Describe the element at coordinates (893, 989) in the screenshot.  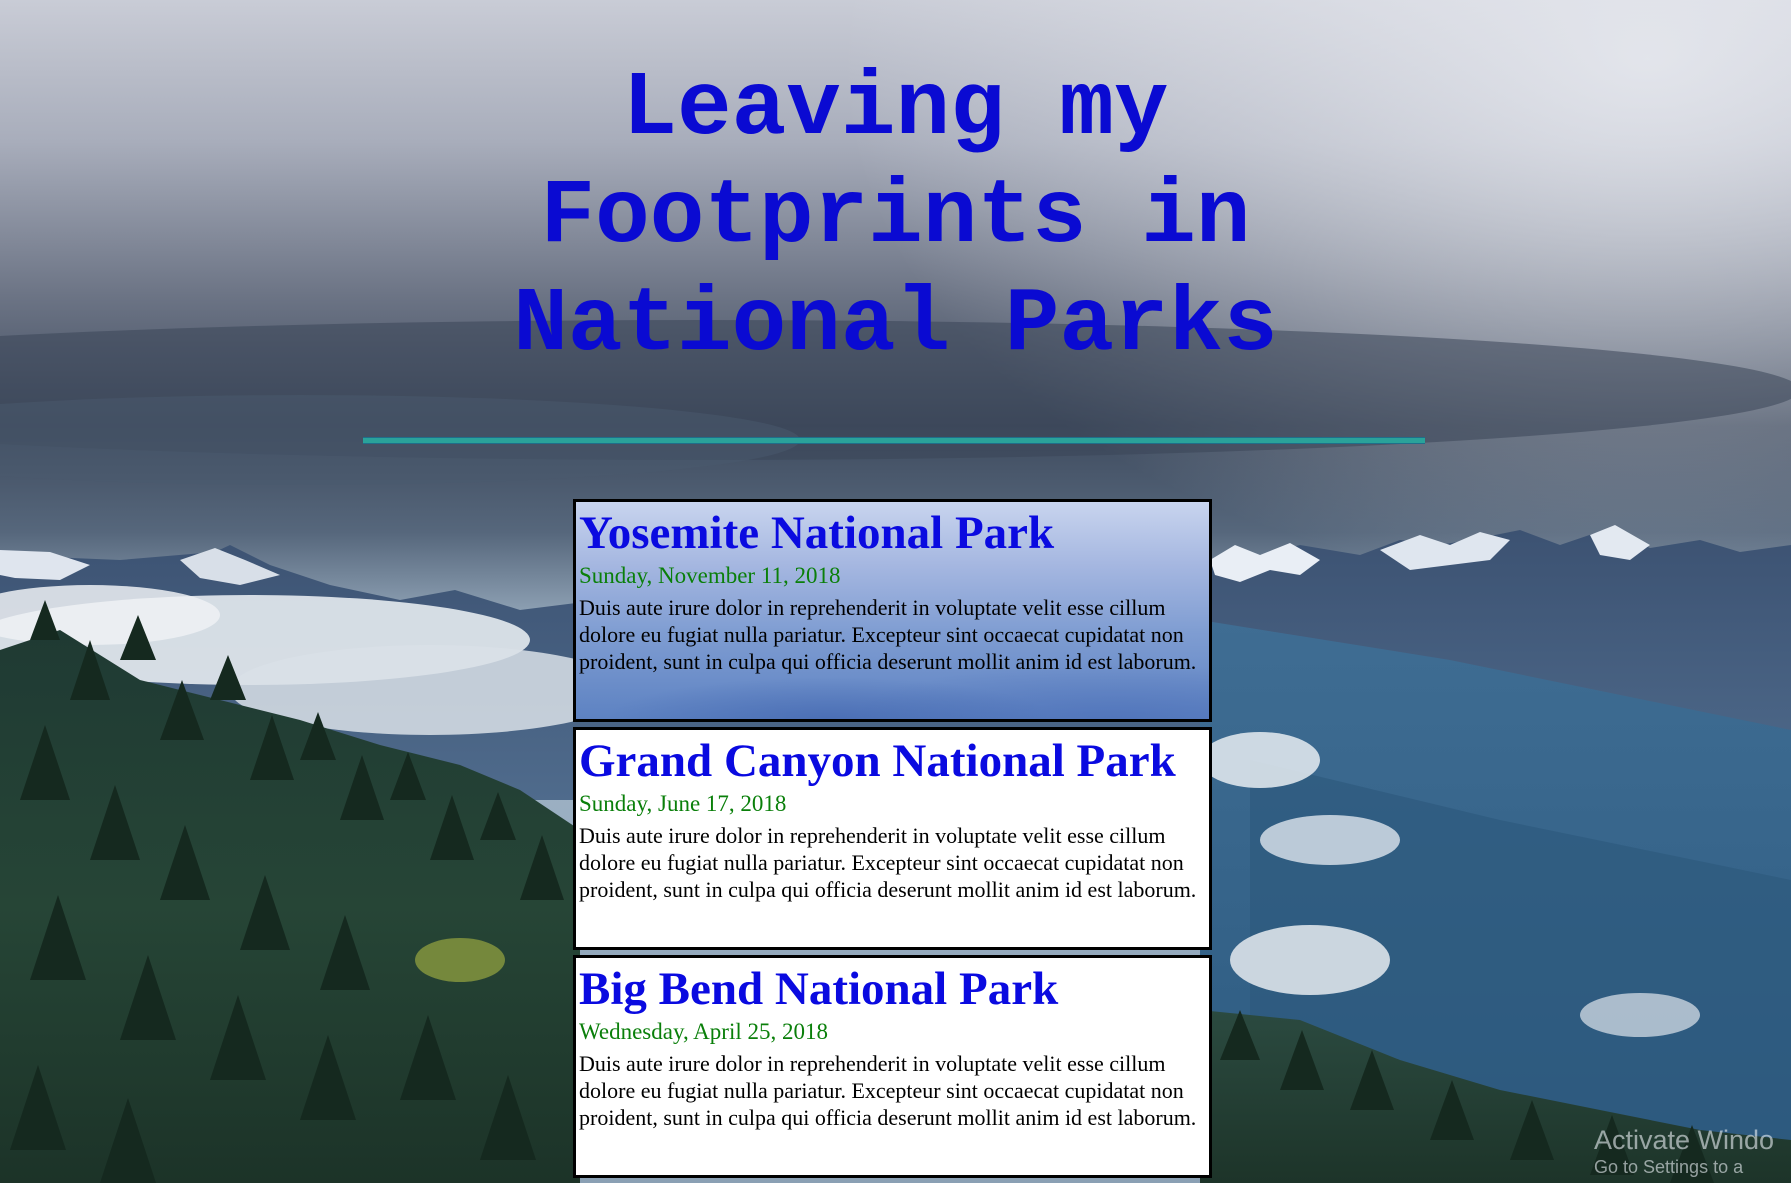
I see `post-title: Big Bend National Park` at that location.